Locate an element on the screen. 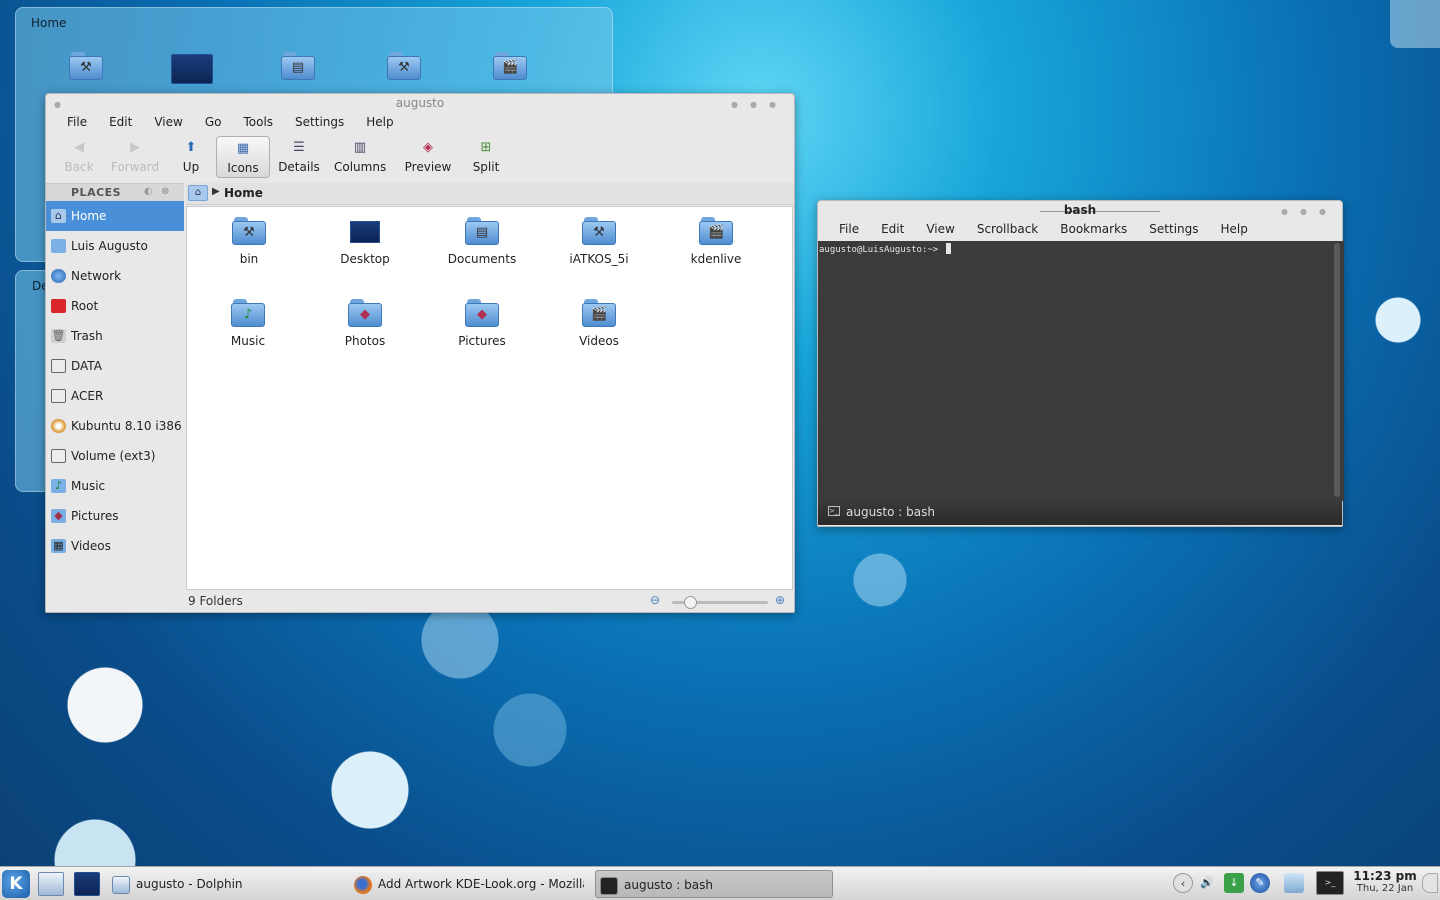 The image size is (1440, 900). forward-button: ▶ Forward is located at coordinates (135, 157).